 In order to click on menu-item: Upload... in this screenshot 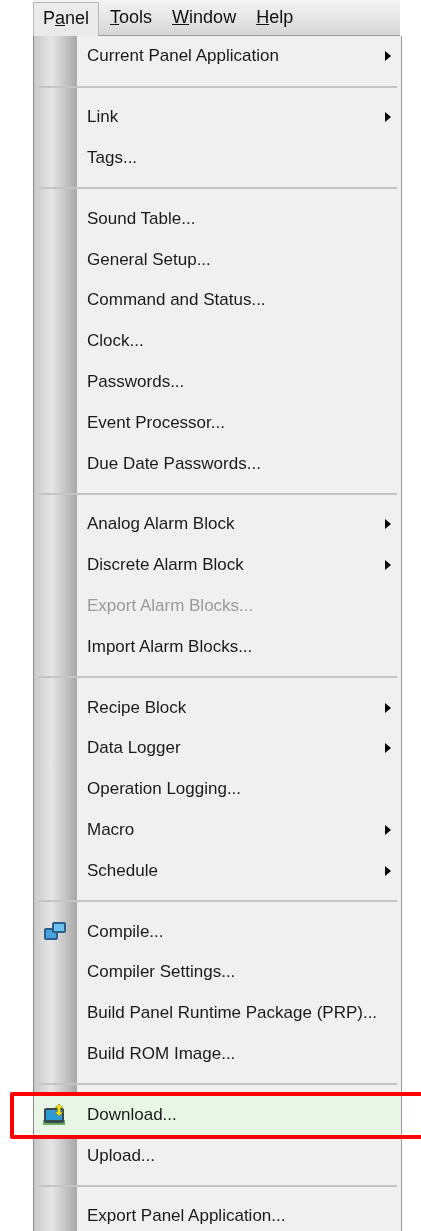, I will do `click(217, 1155)`.